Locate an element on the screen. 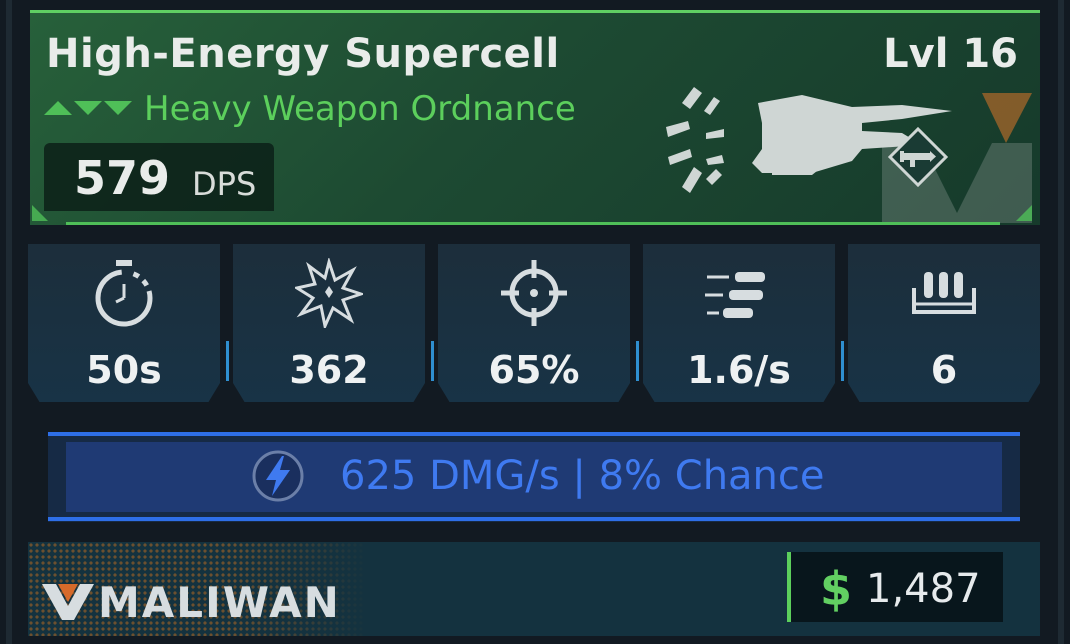 This screenshot has width=1070, height=644. heavy-weapon-badge-icon is located at coordinates (918, 157).